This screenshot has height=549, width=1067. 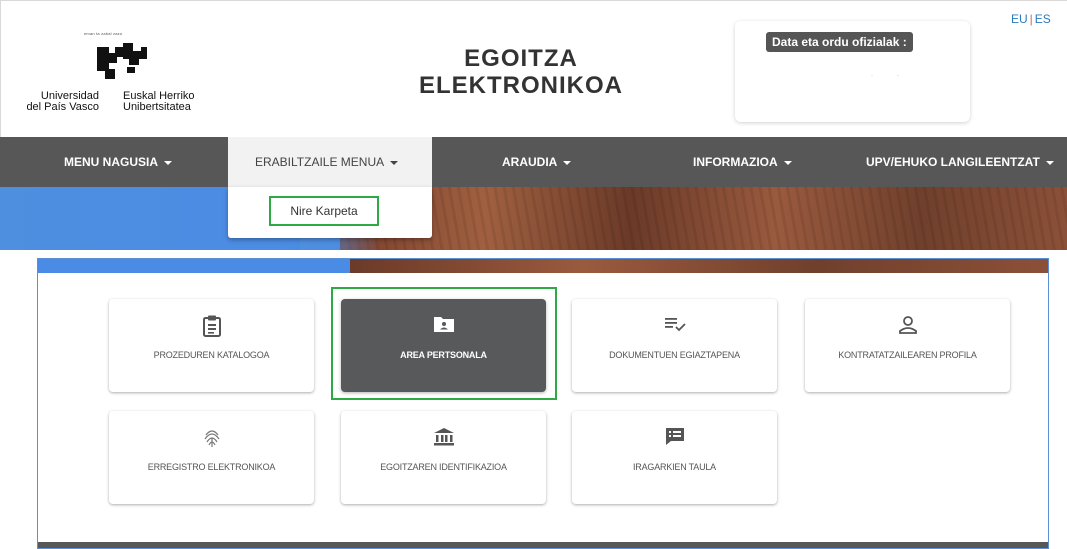 I want to click on tile-erregistro-elektronikoa: ERREGISTRO ELEKTRONIKOA, so click(x=211, y=457).